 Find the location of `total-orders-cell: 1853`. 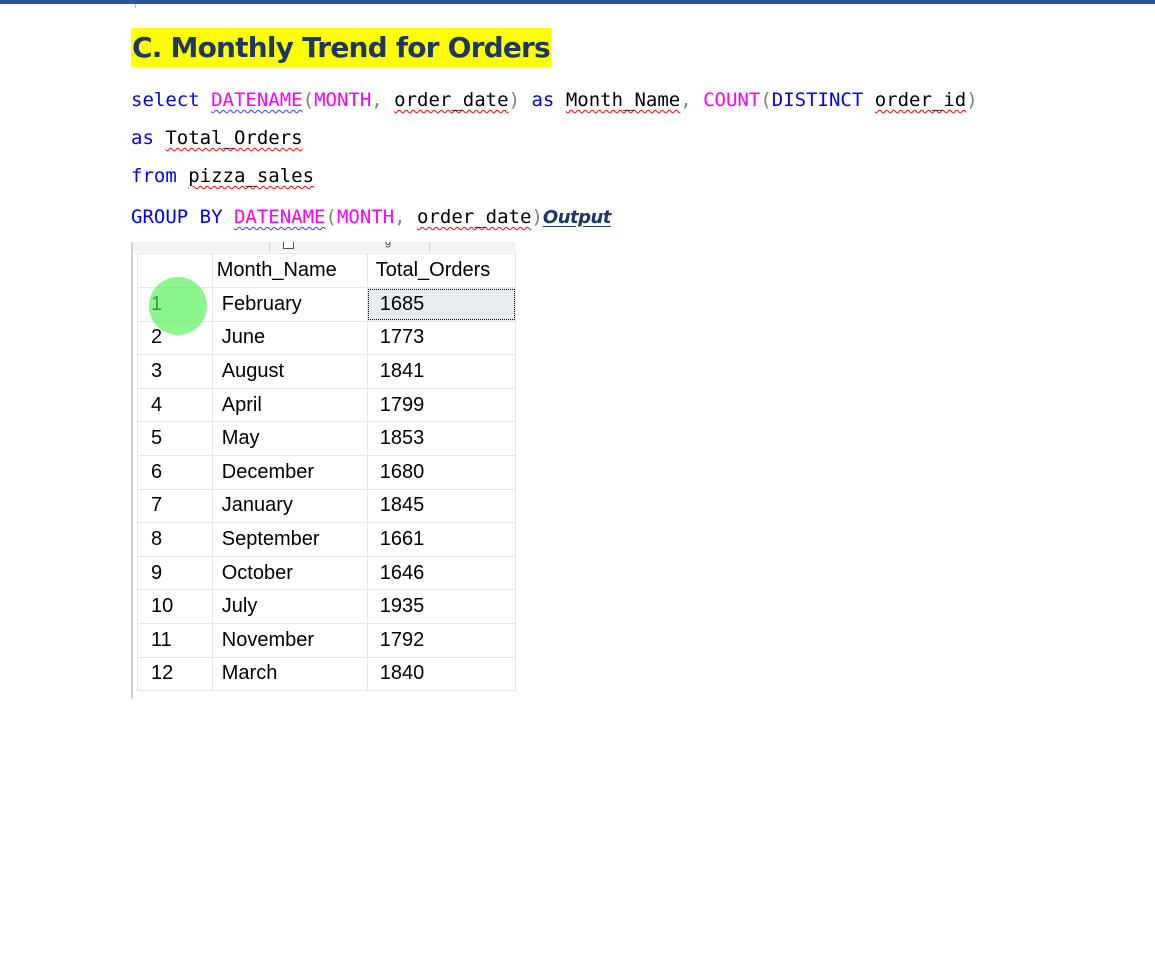

total-orders-cell: 1853 is located at coordinates (441, 438).